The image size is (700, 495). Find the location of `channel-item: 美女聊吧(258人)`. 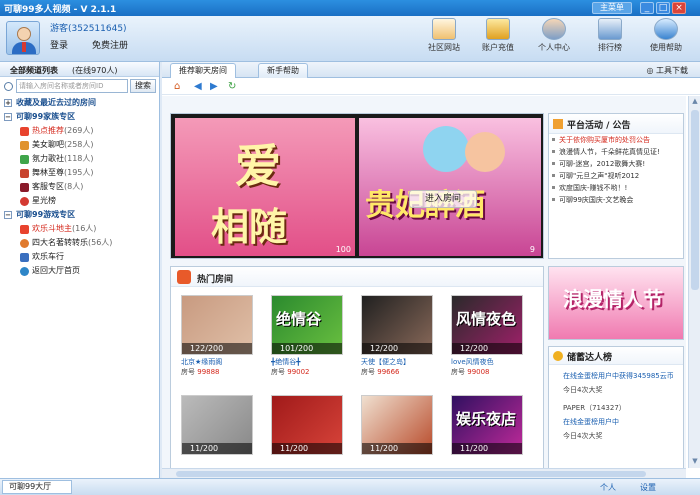

channel-item: 美女聊吧(258人) is located at coordinates (80, 145).